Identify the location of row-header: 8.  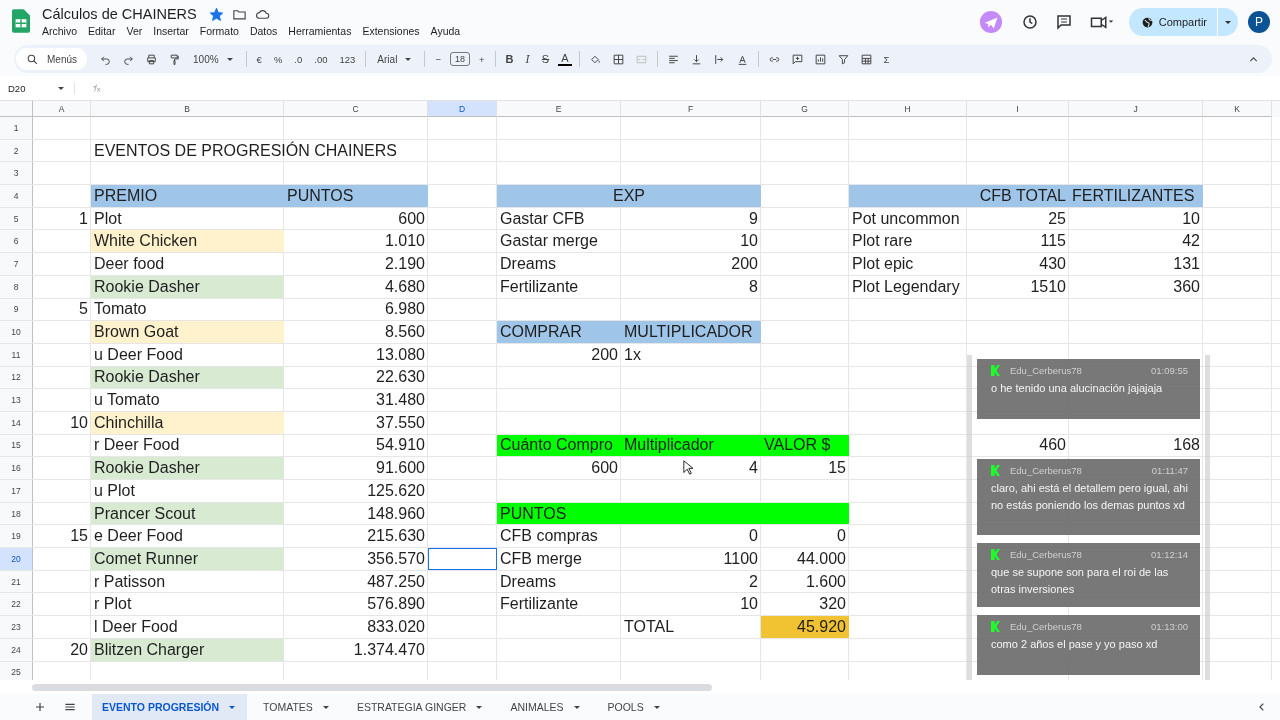
(16, 286).